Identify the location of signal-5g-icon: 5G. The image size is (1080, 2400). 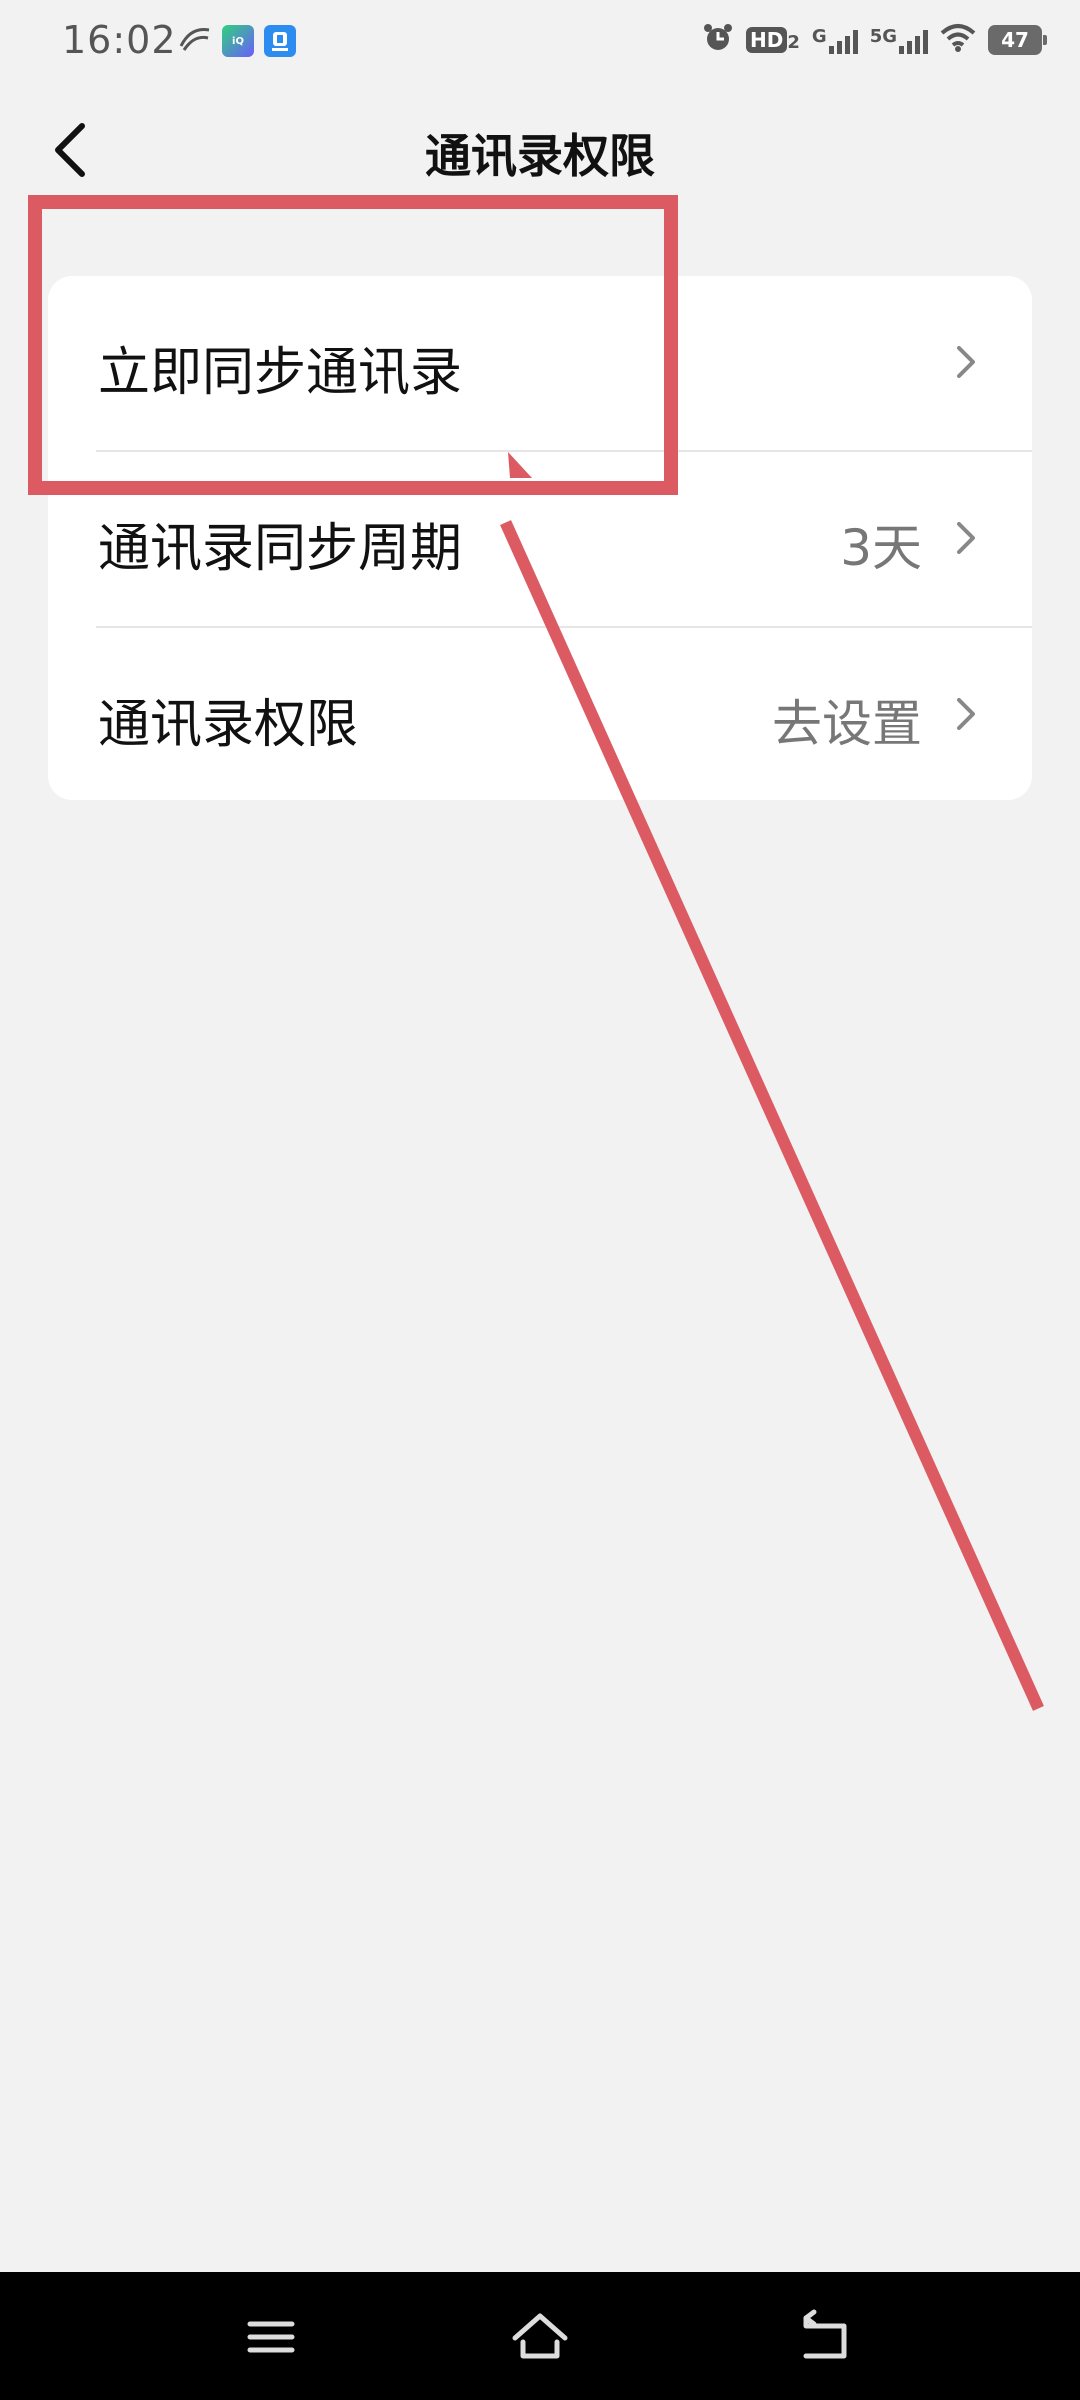
(899, 40).